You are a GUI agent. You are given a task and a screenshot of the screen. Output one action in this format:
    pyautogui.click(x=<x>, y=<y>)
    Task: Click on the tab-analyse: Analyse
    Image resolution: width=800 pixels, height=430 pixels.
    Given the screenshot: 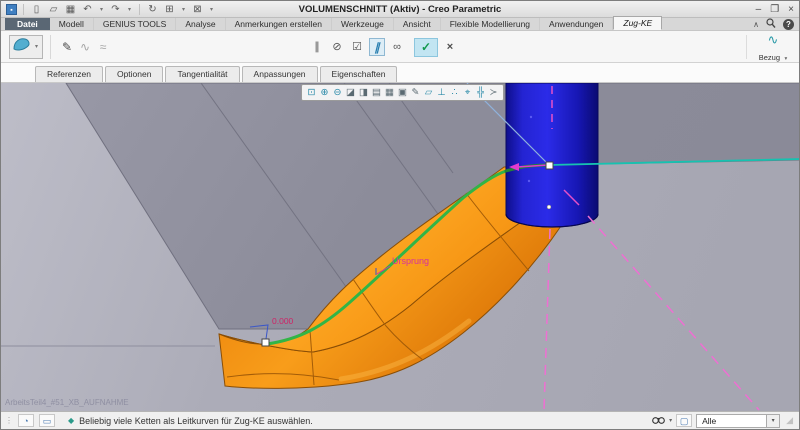 What is the action you would take?
    pyautogui.click(x=201, y=24)
    